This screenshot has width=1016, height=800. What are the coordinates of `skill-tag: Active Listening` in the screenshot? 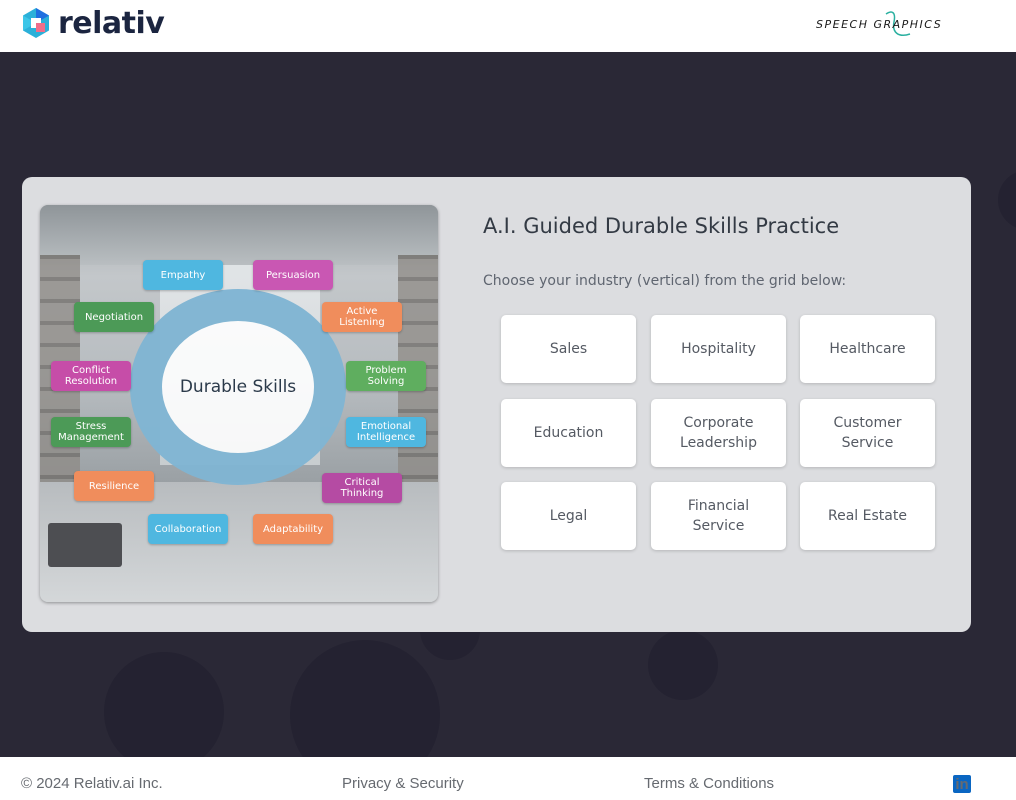 It's located at (362, 317).